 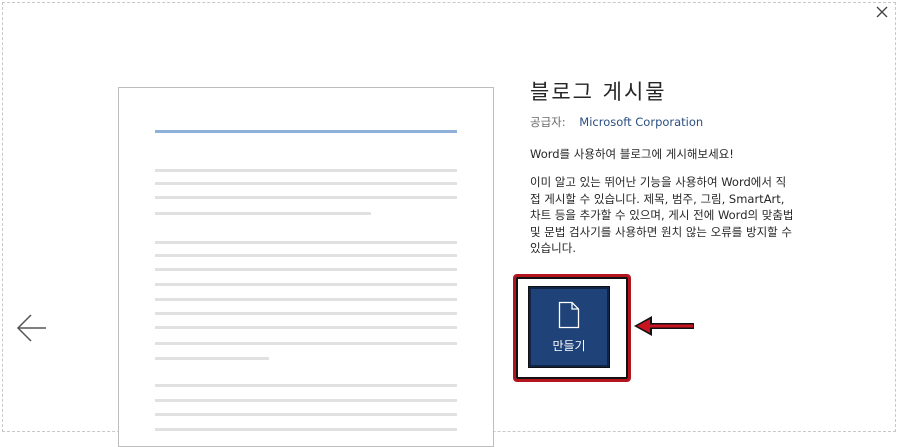 I want to click on close-button, so click(x=882, y=12).